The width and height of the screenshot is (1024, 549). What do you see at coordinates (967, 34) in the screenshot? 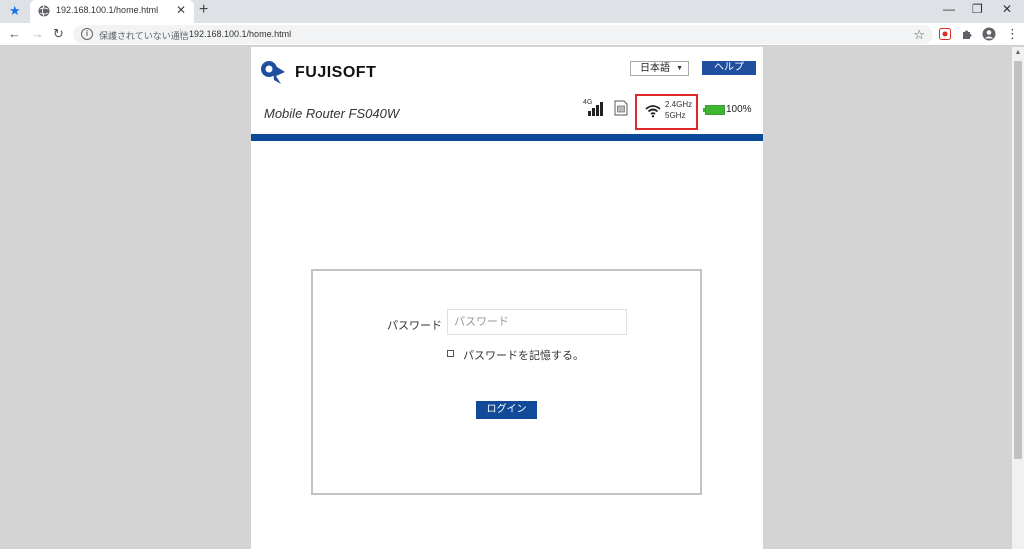
I see `extensions-puzzle-icon` at bounding box center [967, 34].